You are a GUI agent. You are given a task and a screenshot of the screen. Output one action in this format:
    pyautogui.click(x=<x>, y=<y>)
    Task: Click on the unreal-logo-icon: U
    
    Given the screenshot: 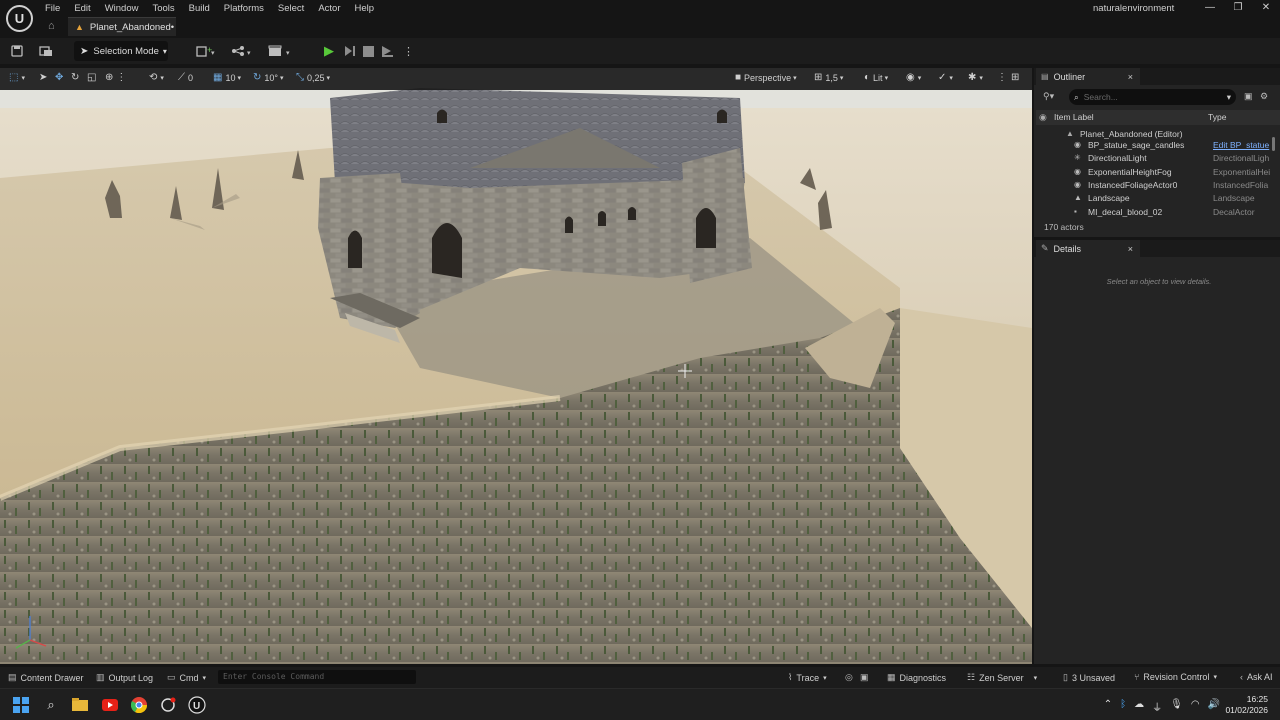 What is the action you would take?
    pyautogui.click(x=19, y=18)
    